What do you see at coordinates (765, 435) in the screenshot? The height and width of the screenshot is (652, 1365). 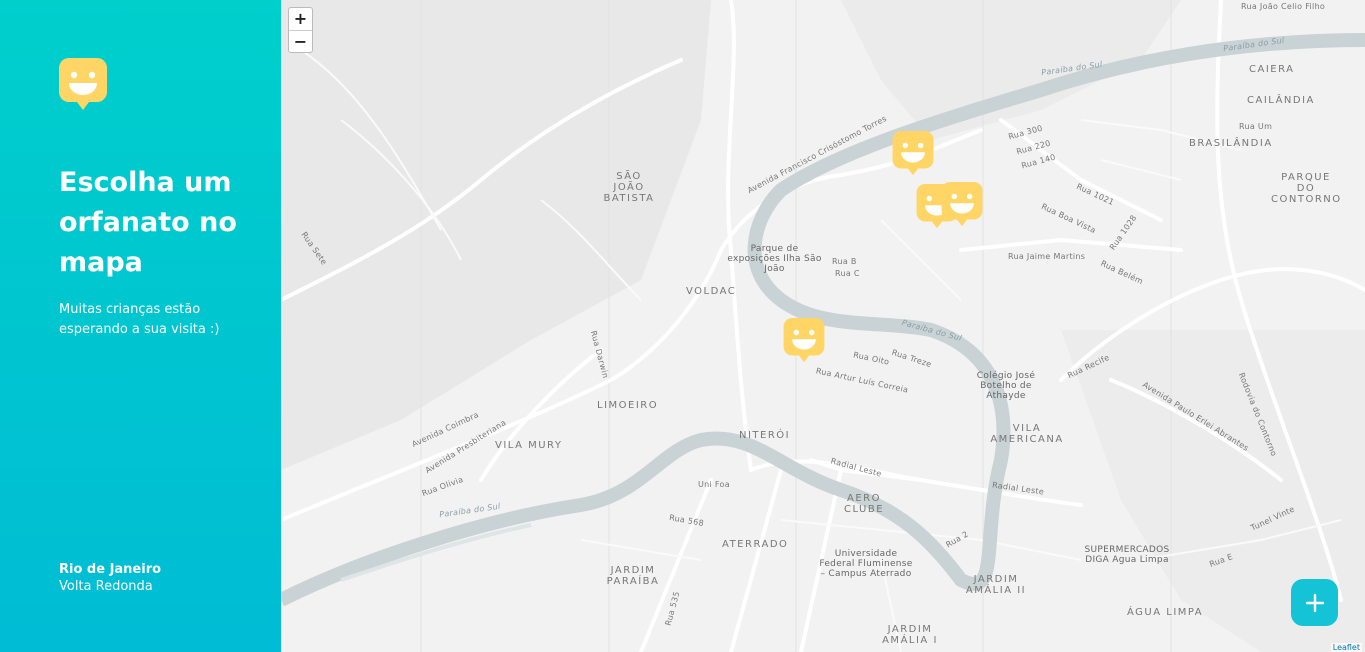 I see `map-label: NITERÓI` at bounding box center [765, 435].